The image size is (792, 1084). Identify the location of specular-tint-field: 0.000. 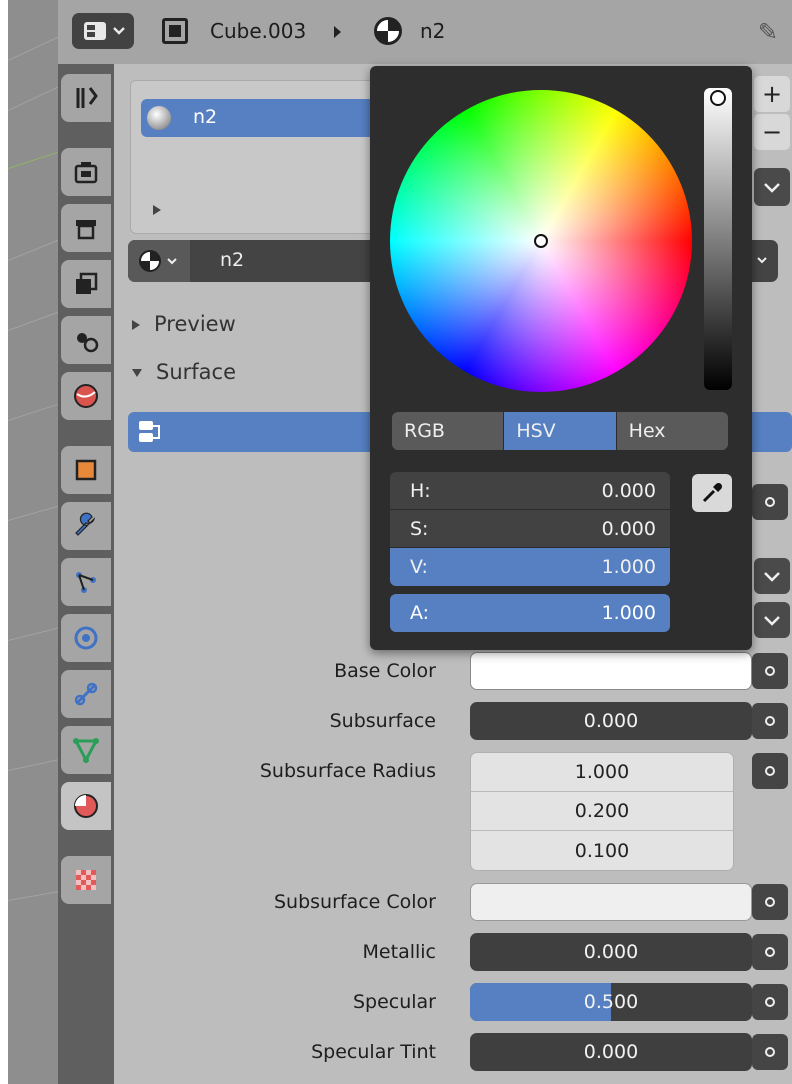
(611, 1052).